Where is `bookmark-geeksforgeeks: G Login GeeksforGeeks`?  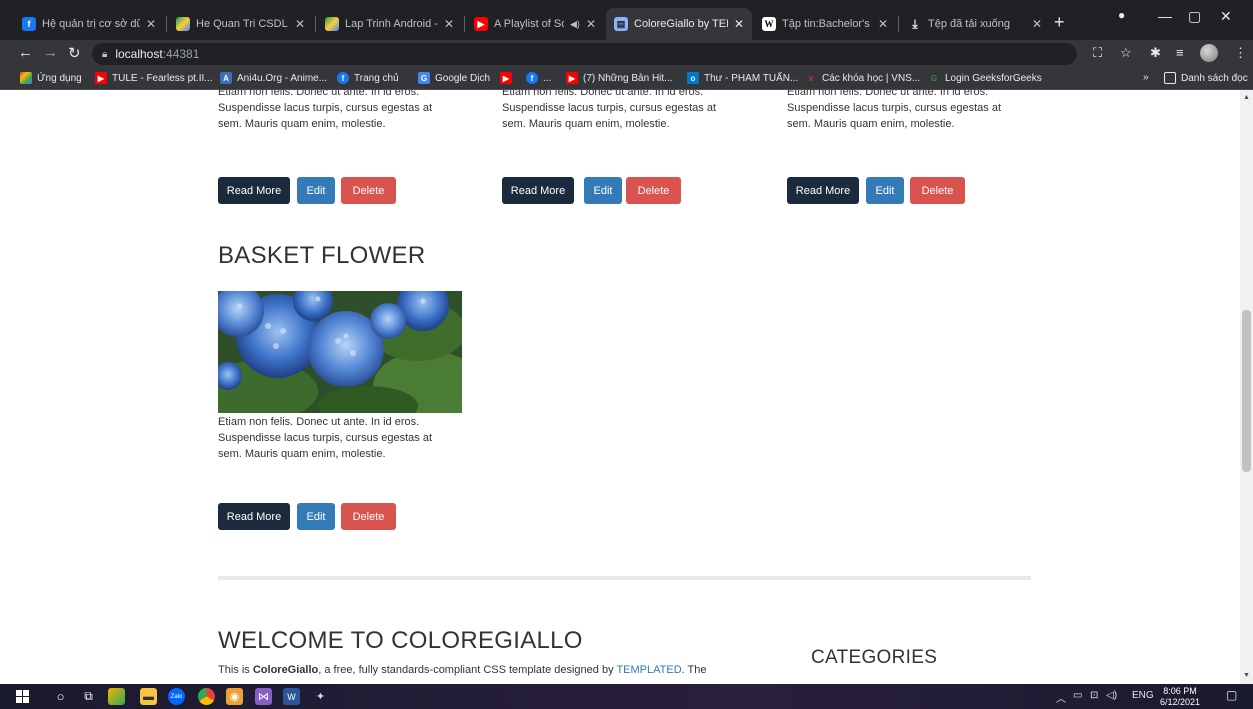 bookmark-geeksforgeeks: G Login GeeksforGeeks is located at coordinates (985, 78).